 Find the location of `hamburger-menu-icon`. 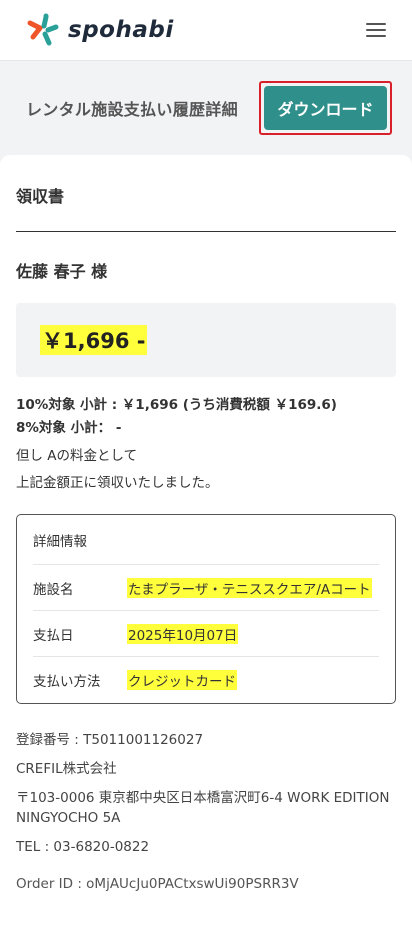

hamburger-menu-icon is located at coordinates (376, 30).